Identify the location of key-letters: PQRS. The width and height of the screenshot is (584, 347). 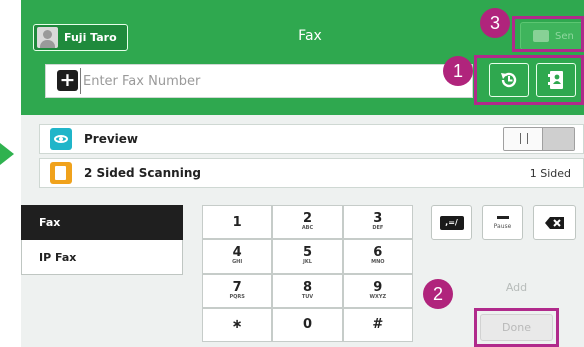
(237, 296).